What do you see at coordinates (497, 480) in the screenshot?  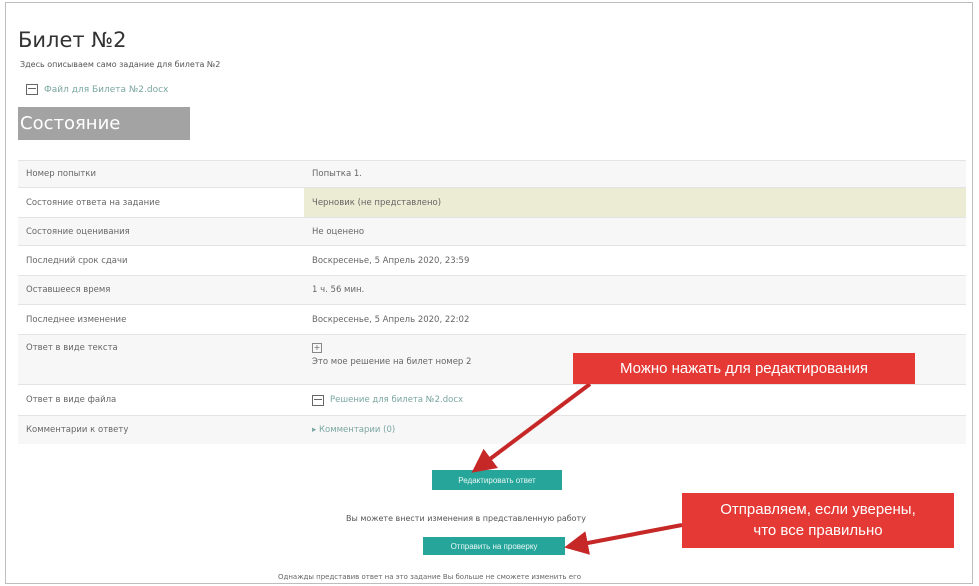 I see `edit-submission-button: Редактировать ответ` at bounding box center [497, 480].